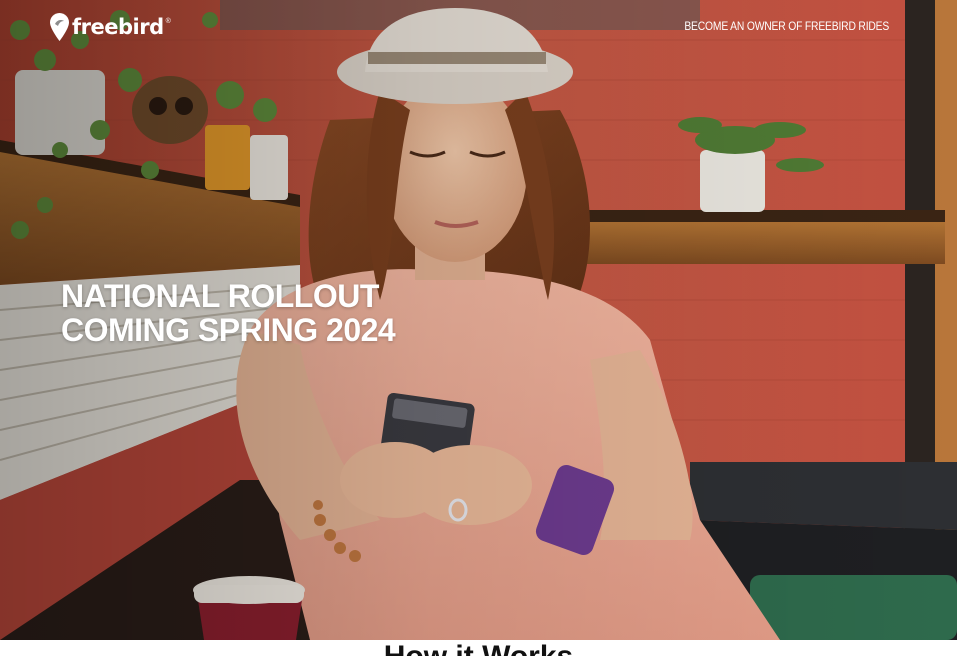  I want to click on logo-text: freebird, so click(118, 26).